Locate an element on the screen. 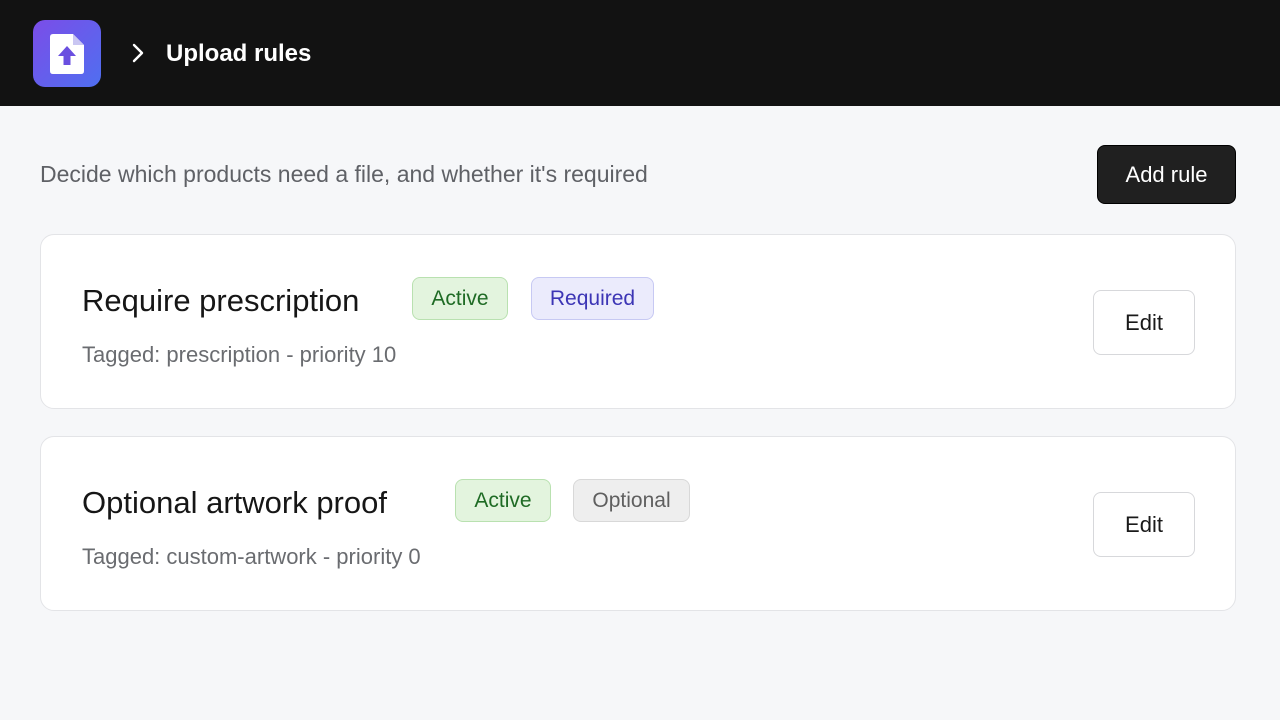  add-rule-button: Add rule is located at coordinates (1166, 174).